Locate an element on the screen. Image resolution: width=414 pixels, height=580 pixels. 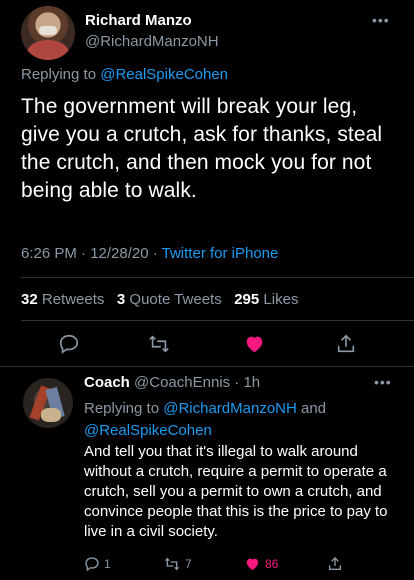
reply-action-share is located at coordinates (335, 564).